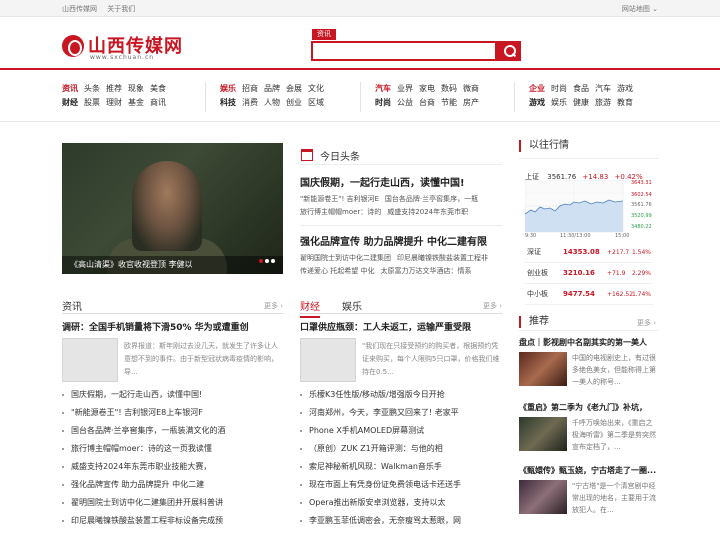 The image size is (720, 540). I want to click on nav-item: 科技, so click(228, 103).